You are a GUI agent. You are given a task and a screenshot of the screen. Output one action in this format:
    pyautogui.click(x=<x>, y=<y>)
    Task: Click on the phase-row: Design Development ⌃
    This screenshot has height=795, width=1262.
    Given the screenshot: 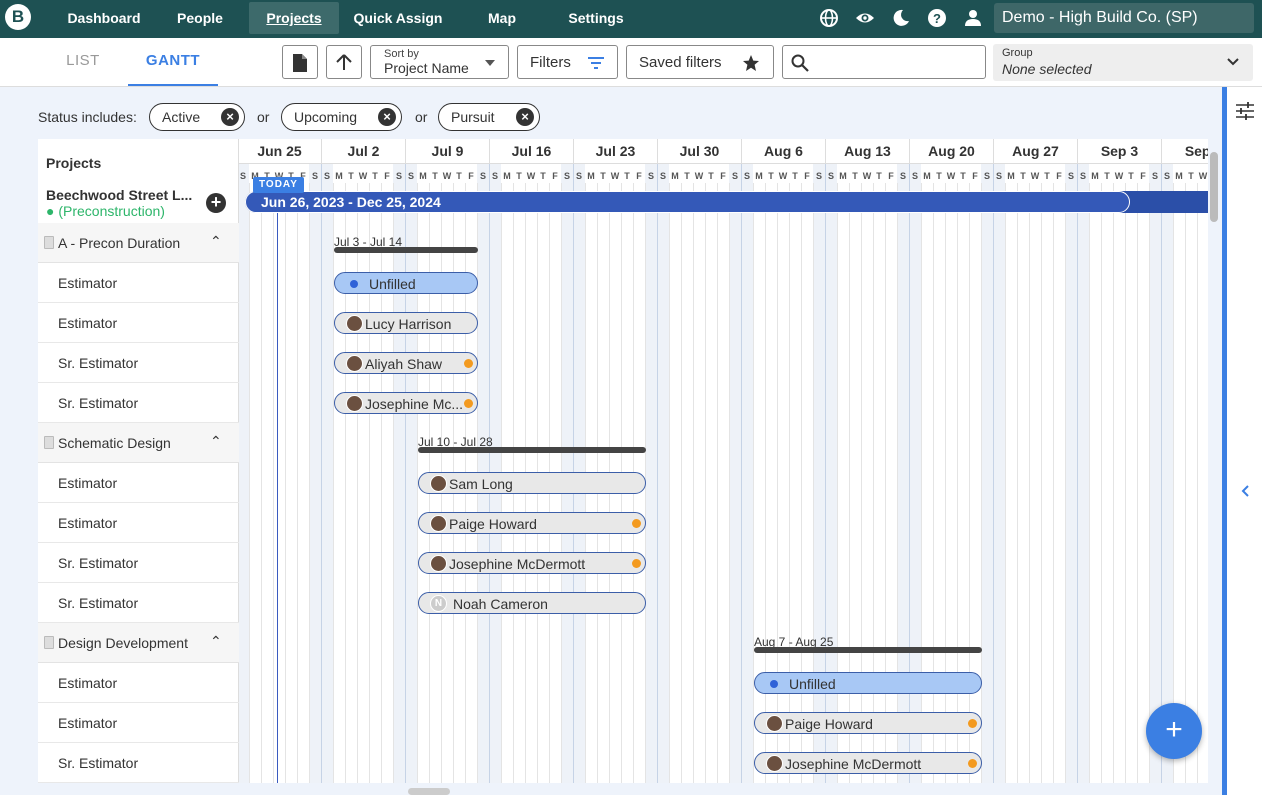 What is the action you would take?
    pyautogui.click(x=138, y=643)
    